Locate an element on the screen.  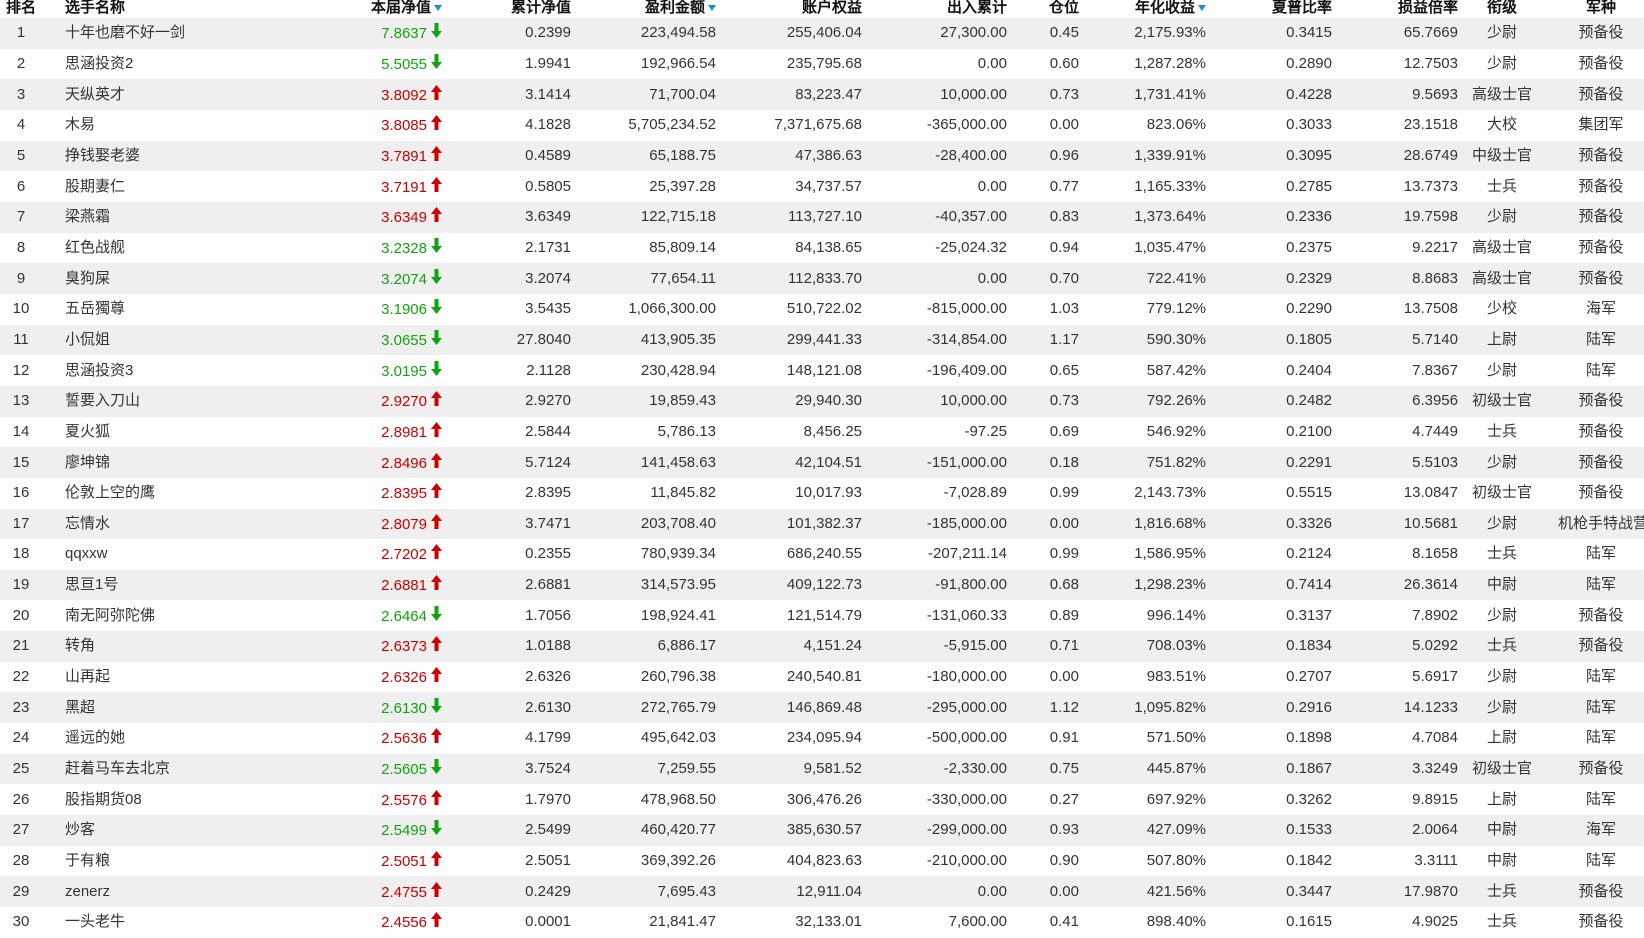
header-profit-amount: 盈利金额 is located at coordinates (648, 8).